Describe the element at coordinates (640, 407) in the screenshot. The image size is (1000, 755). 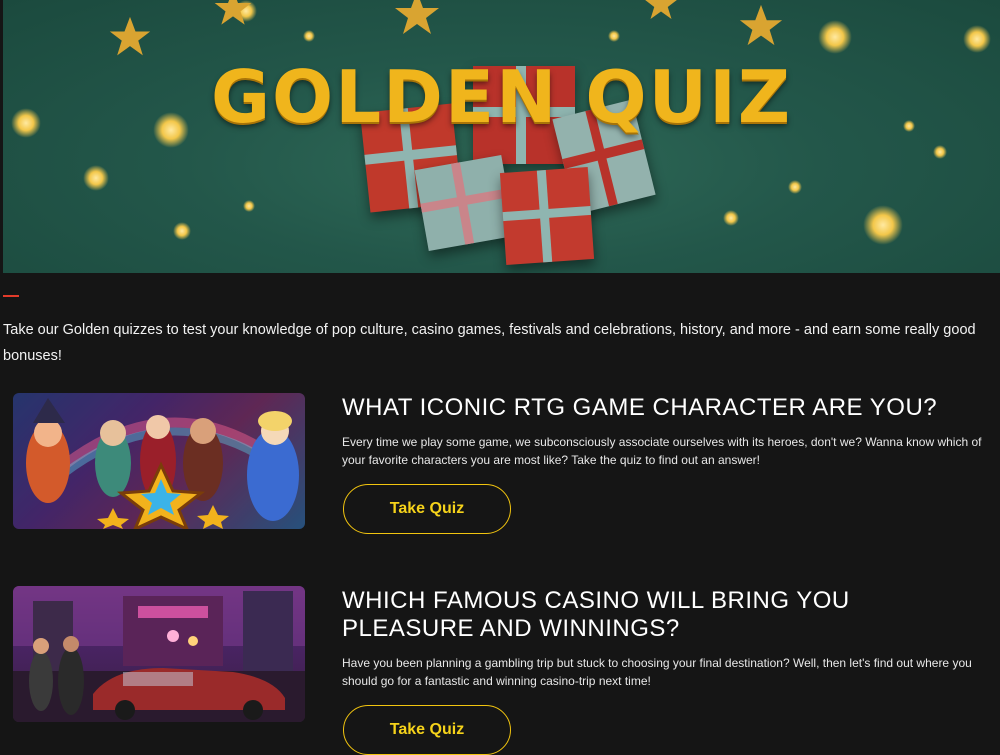
I see `quiz-title: WHAT ICONIC RTG GAME CHARACTER ARE YOU?` at that location.